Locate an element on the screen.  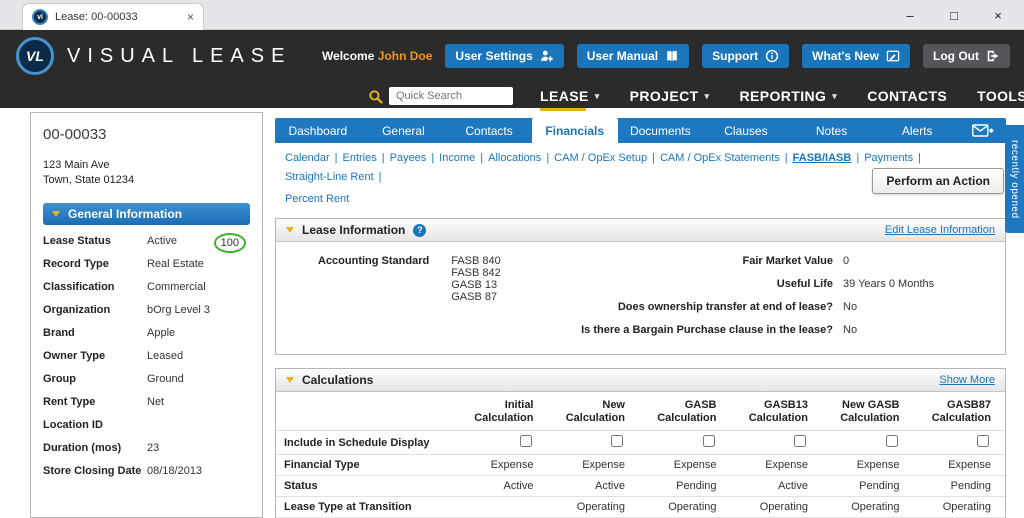
subnav-percent-rent: Percent Rent is located at coordinates (317, 199).